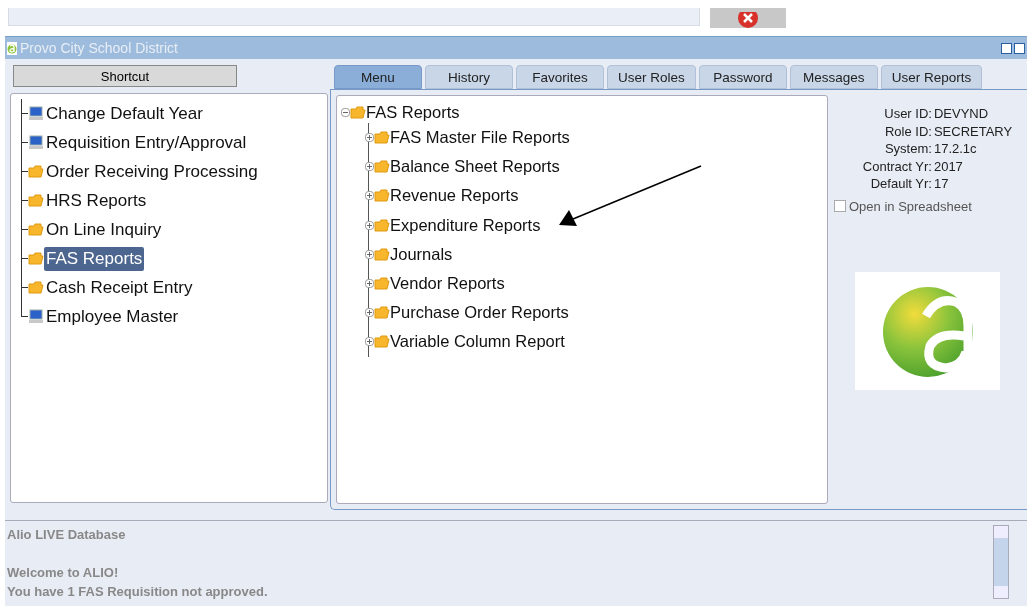 The width and height of the screenshot is (1027, 606). I want to click on info-value: 2017, so click(948, 166).